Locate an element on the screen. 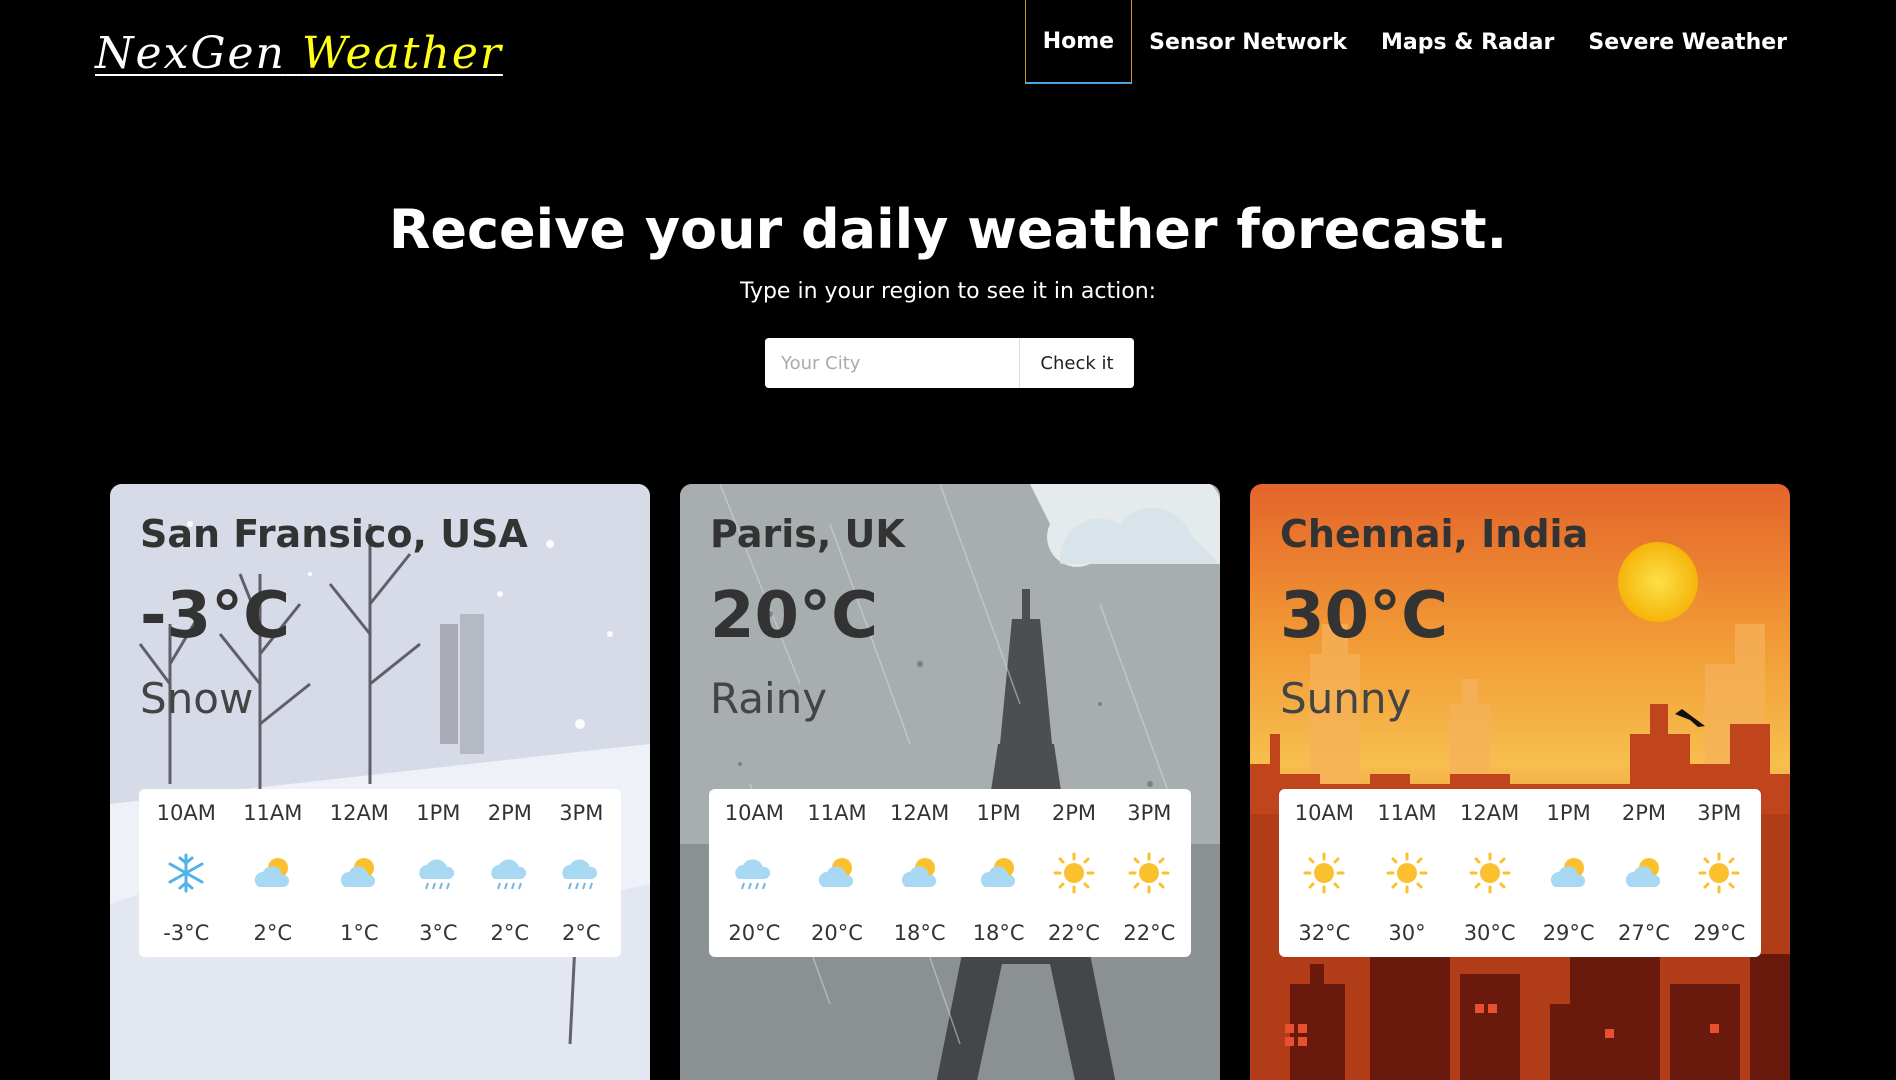 This screenshot has width=1896, height=1080. city-search-input is located at coordinates (892, 363).